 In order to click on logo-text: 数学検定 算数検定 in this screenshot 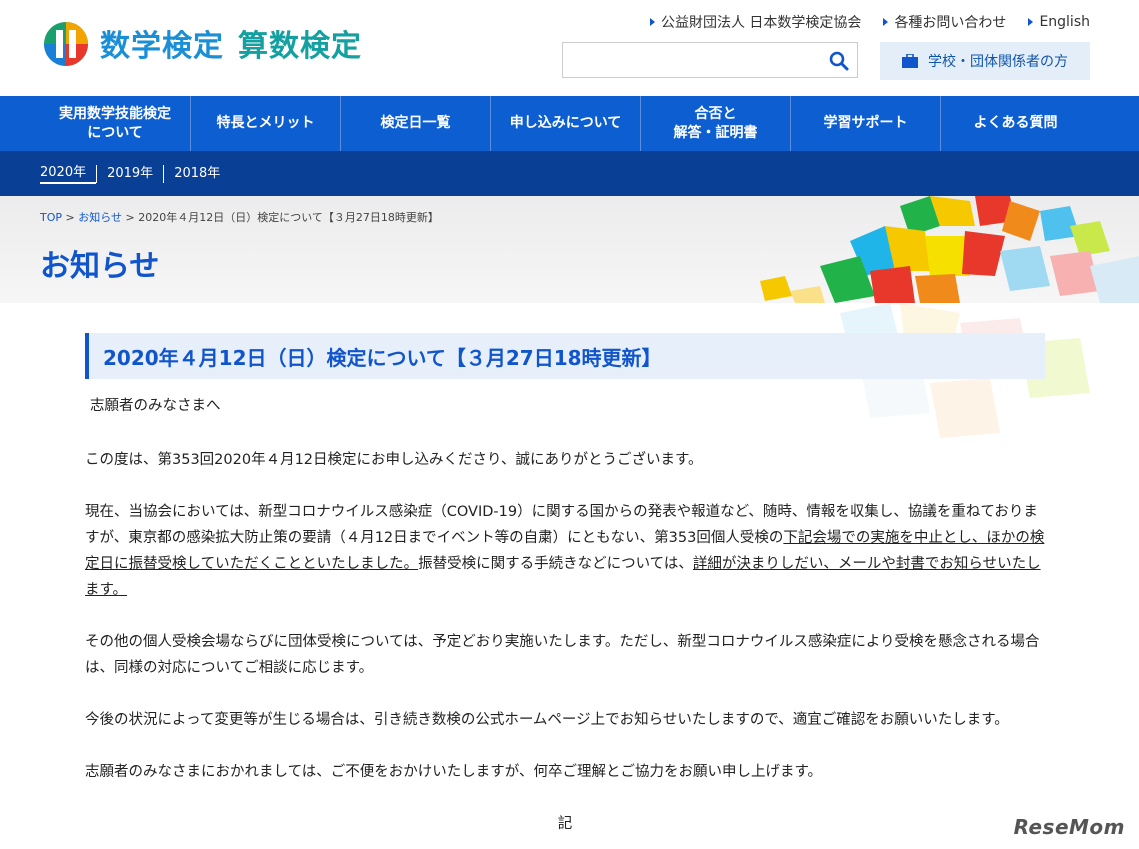, I will do `click(231, 43)`.